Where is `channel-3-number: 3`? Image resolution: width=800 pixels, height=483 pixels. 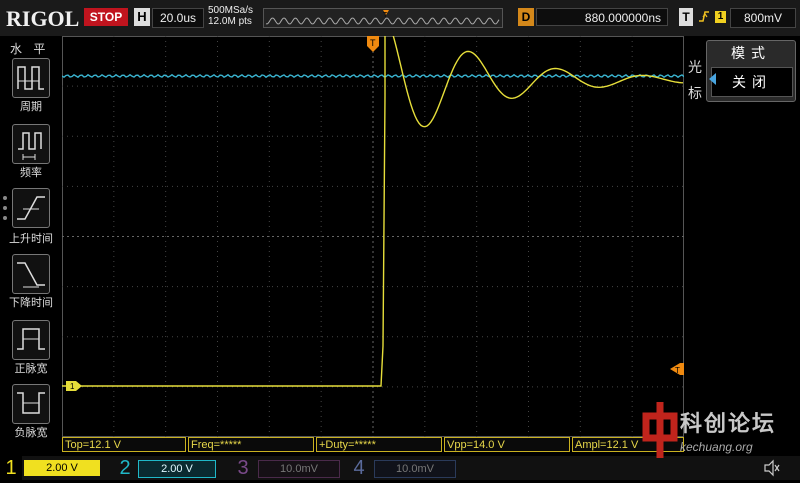
channel-3-number: 3 is located at coordinates (243, 468).